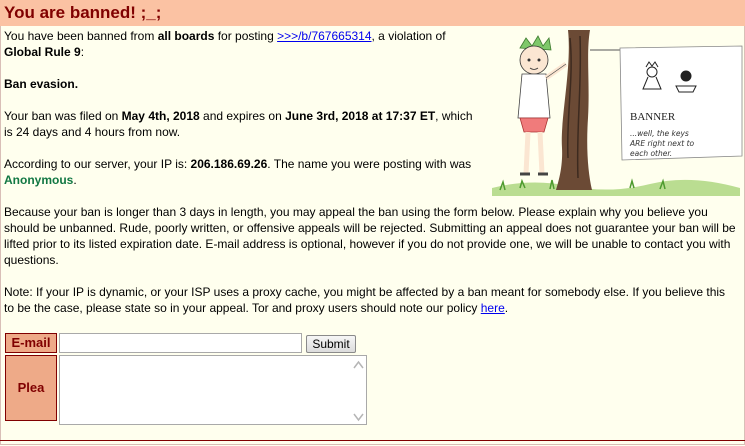  Describe the element at coordinates (213, 390) in the screenshot. I see `plea-textarea` at that location.